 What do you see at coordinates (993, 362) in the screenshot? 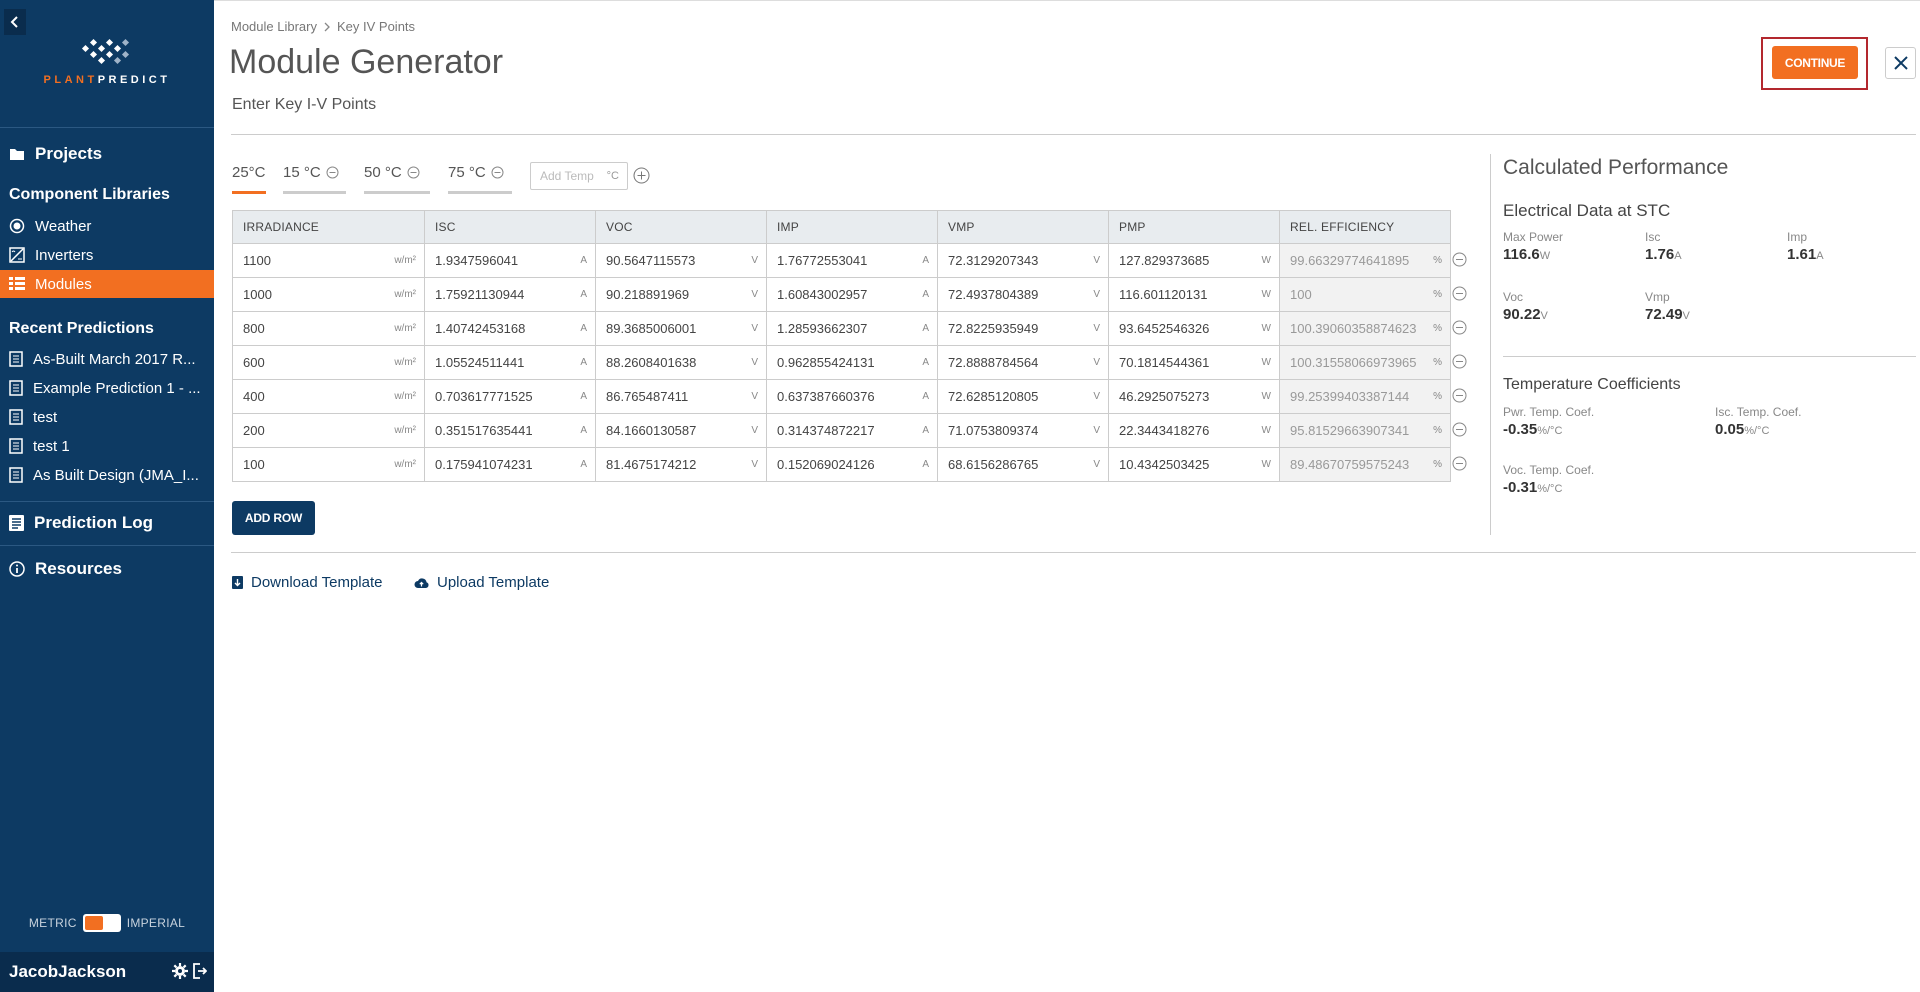
I see `cell-value: 72.8888784564` at bounding box center [993, 362].